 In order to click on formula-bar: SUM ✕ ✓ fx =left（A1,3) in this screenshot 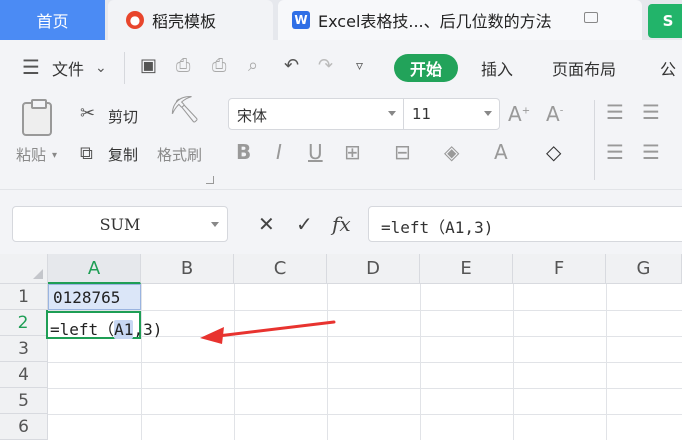, I will do `click(341, 222)`.